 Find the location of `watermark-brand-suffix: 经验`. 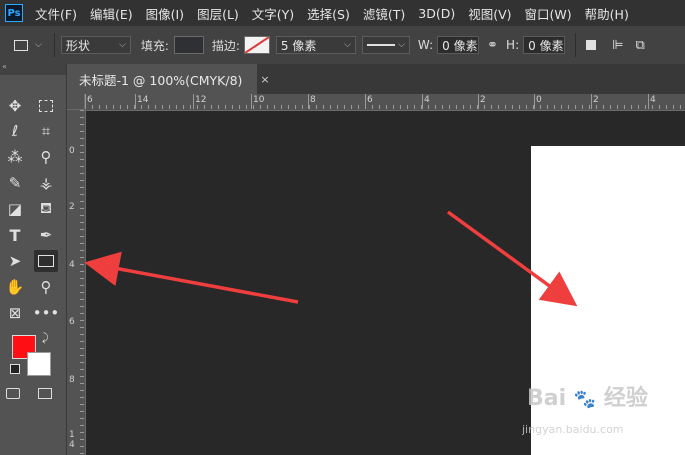

watermark-brand-suffix: 经验 is located at coordinates (625, 398).